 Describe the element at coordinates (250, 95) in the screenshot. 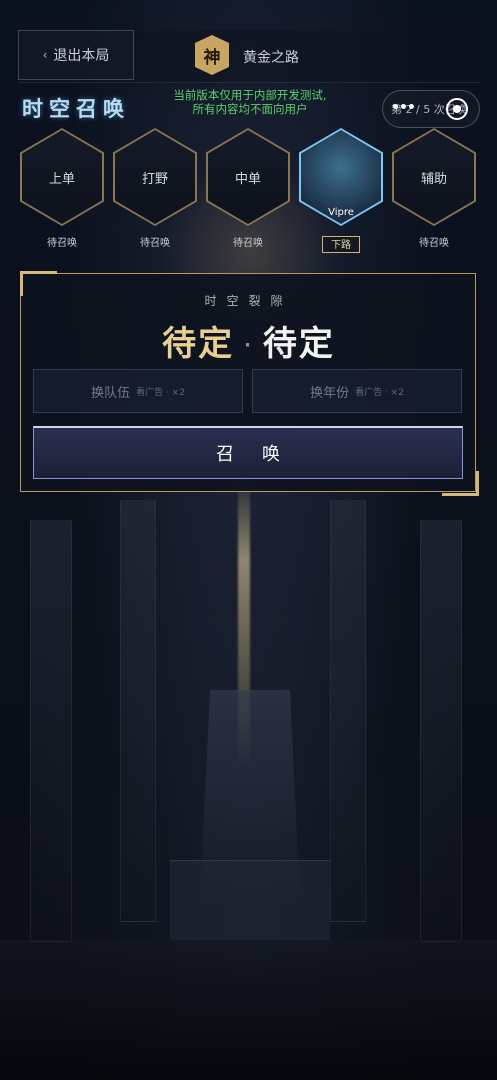

I see `dev-notice-line1: 当前版本仅用于内部开发测试,` at that location.